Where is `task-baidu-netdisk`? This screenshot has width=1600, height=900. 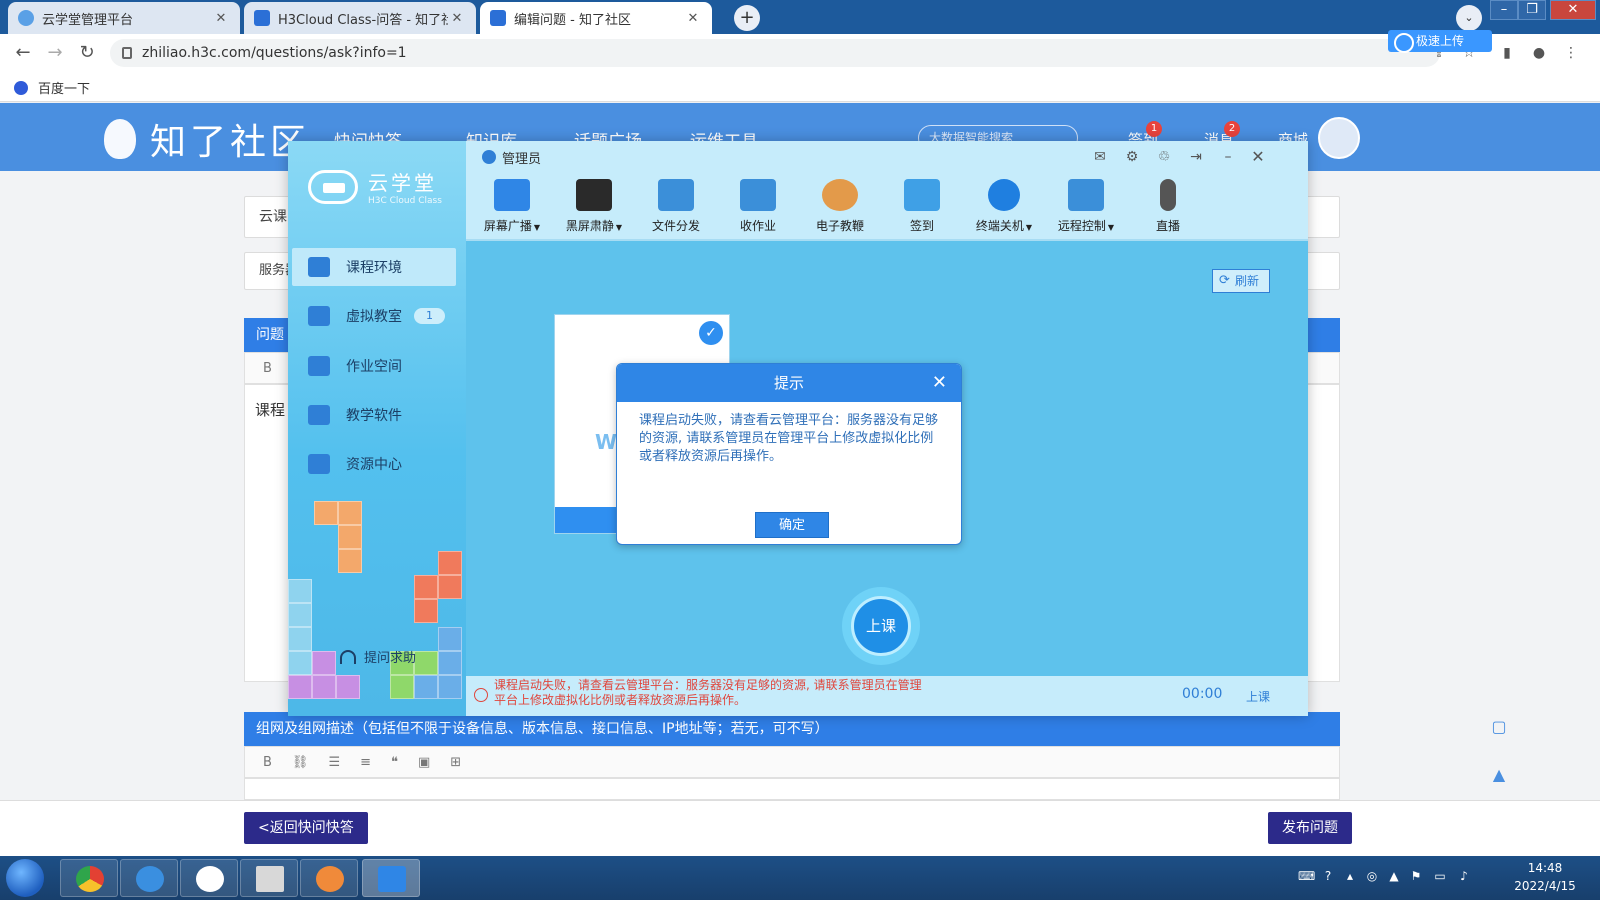
task-baidu-netdisk is located at coordinates (209, 878).